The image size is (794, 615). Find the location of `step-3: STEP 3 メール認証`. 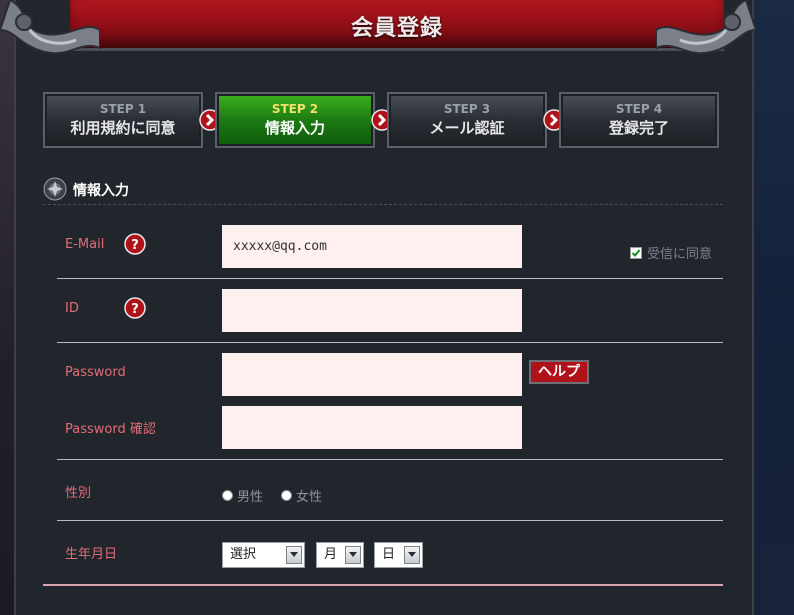

step-3: STEP 3 メール認証 is located at coordinates (467, 120).